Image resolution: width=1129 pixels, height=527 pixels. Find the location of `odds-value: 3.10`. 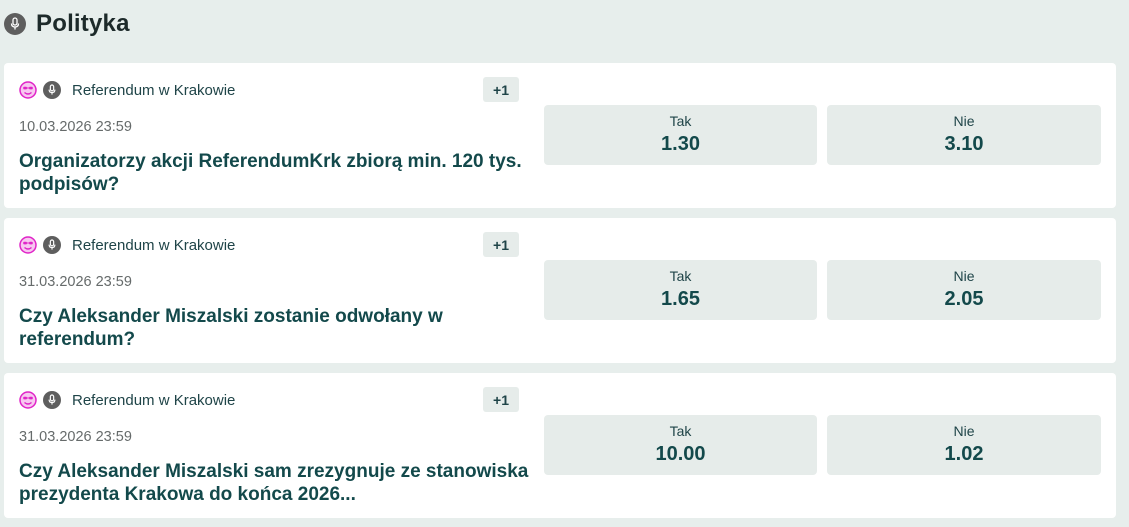

odds-value: 3.10 is located at coordinates (964, 144).